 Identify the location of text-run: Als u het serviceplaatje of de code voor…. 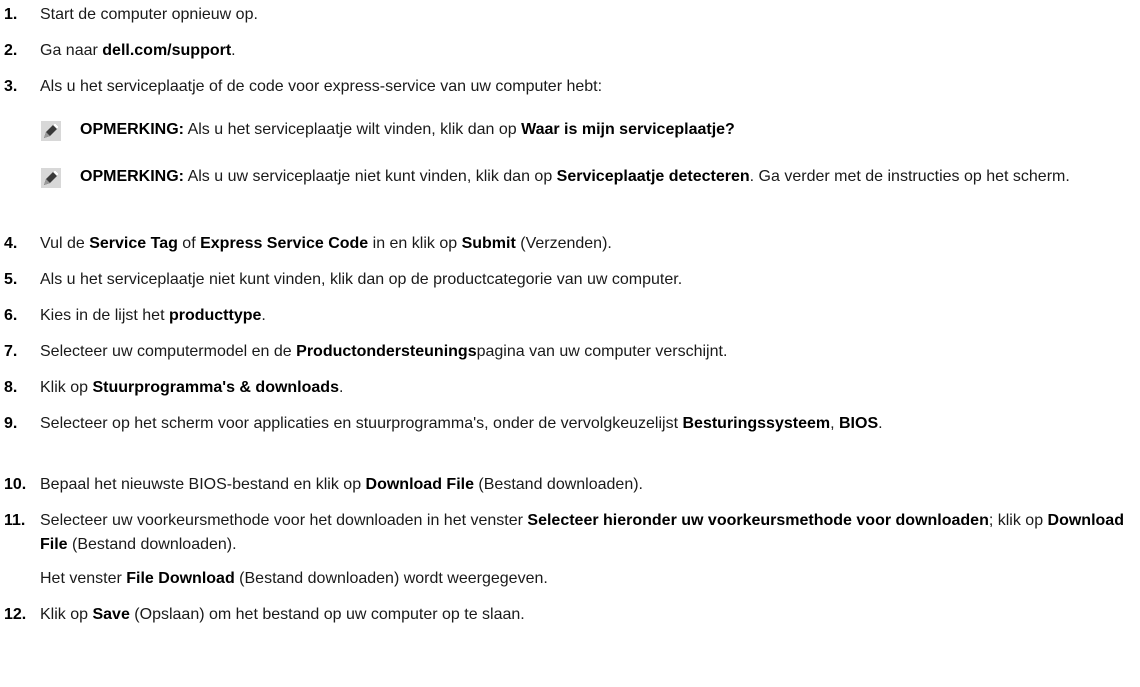
(321, 86).